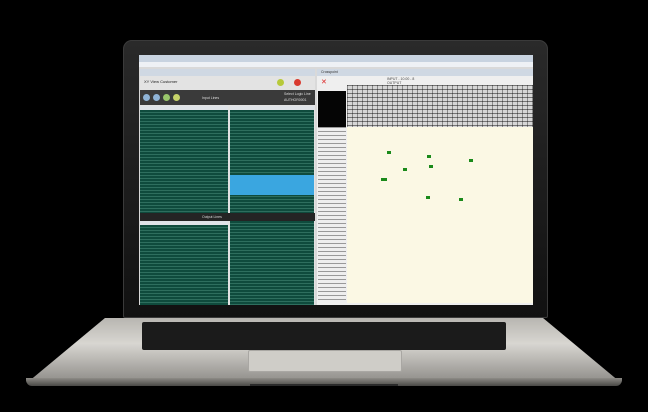 The height and width of the screenshot is (412, 648). What do you see at coordinates (324, 336) in the screenshot?
I see `keyboard` at bounding box center [324, 336].